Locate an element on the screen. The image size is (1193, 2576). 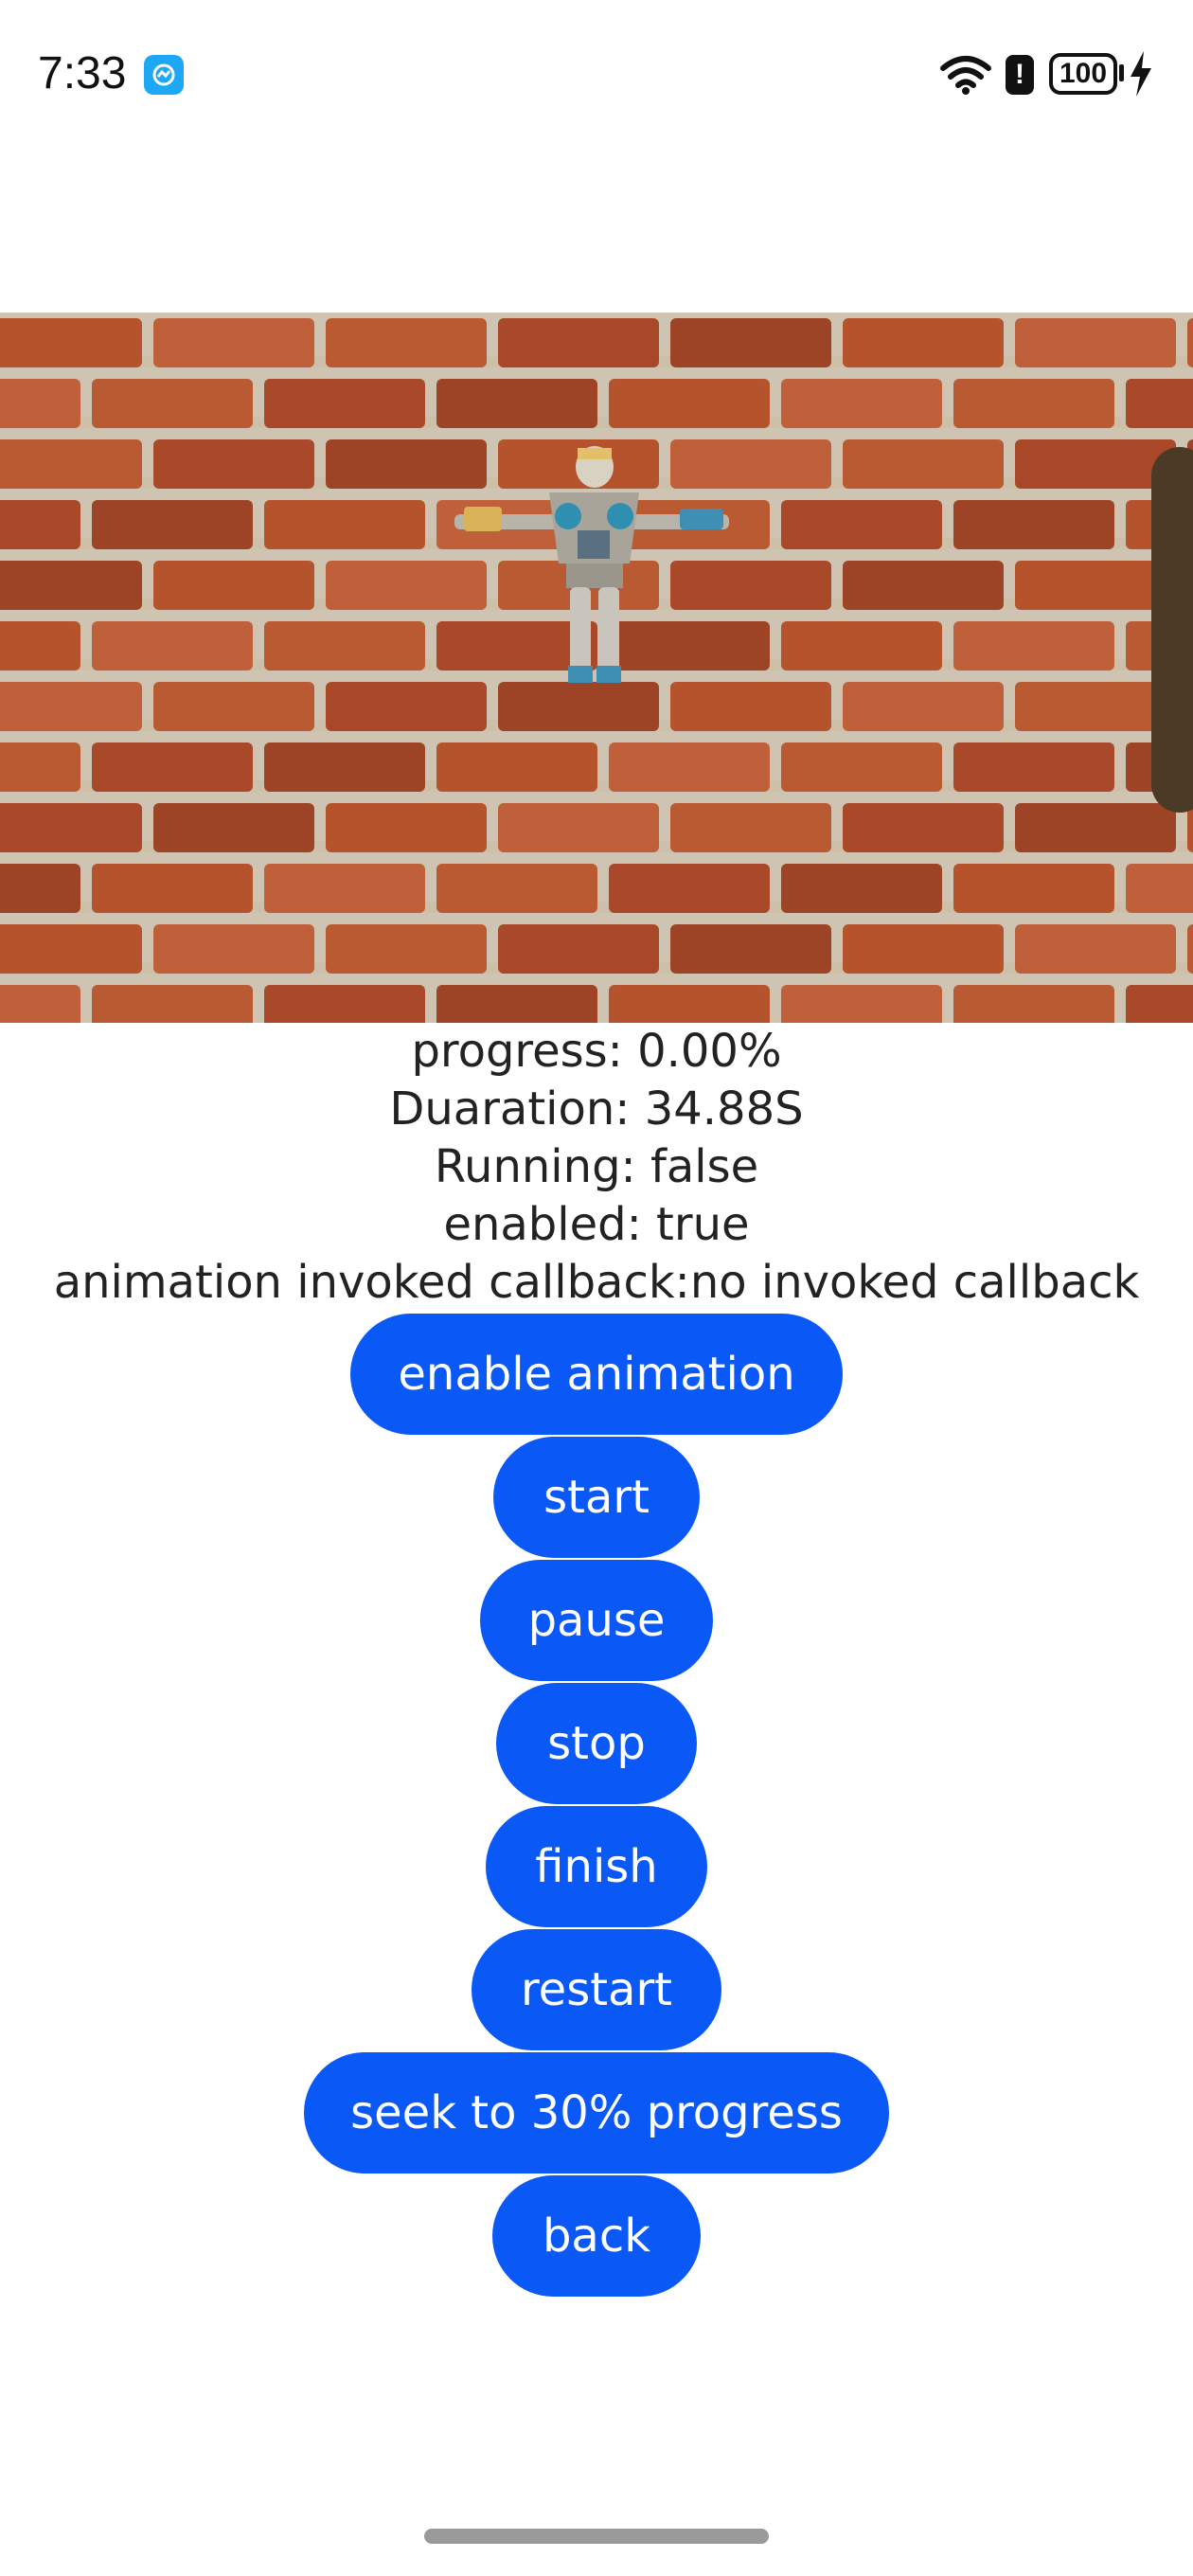
finish-button: finish is located at coordinates (596, 1866).